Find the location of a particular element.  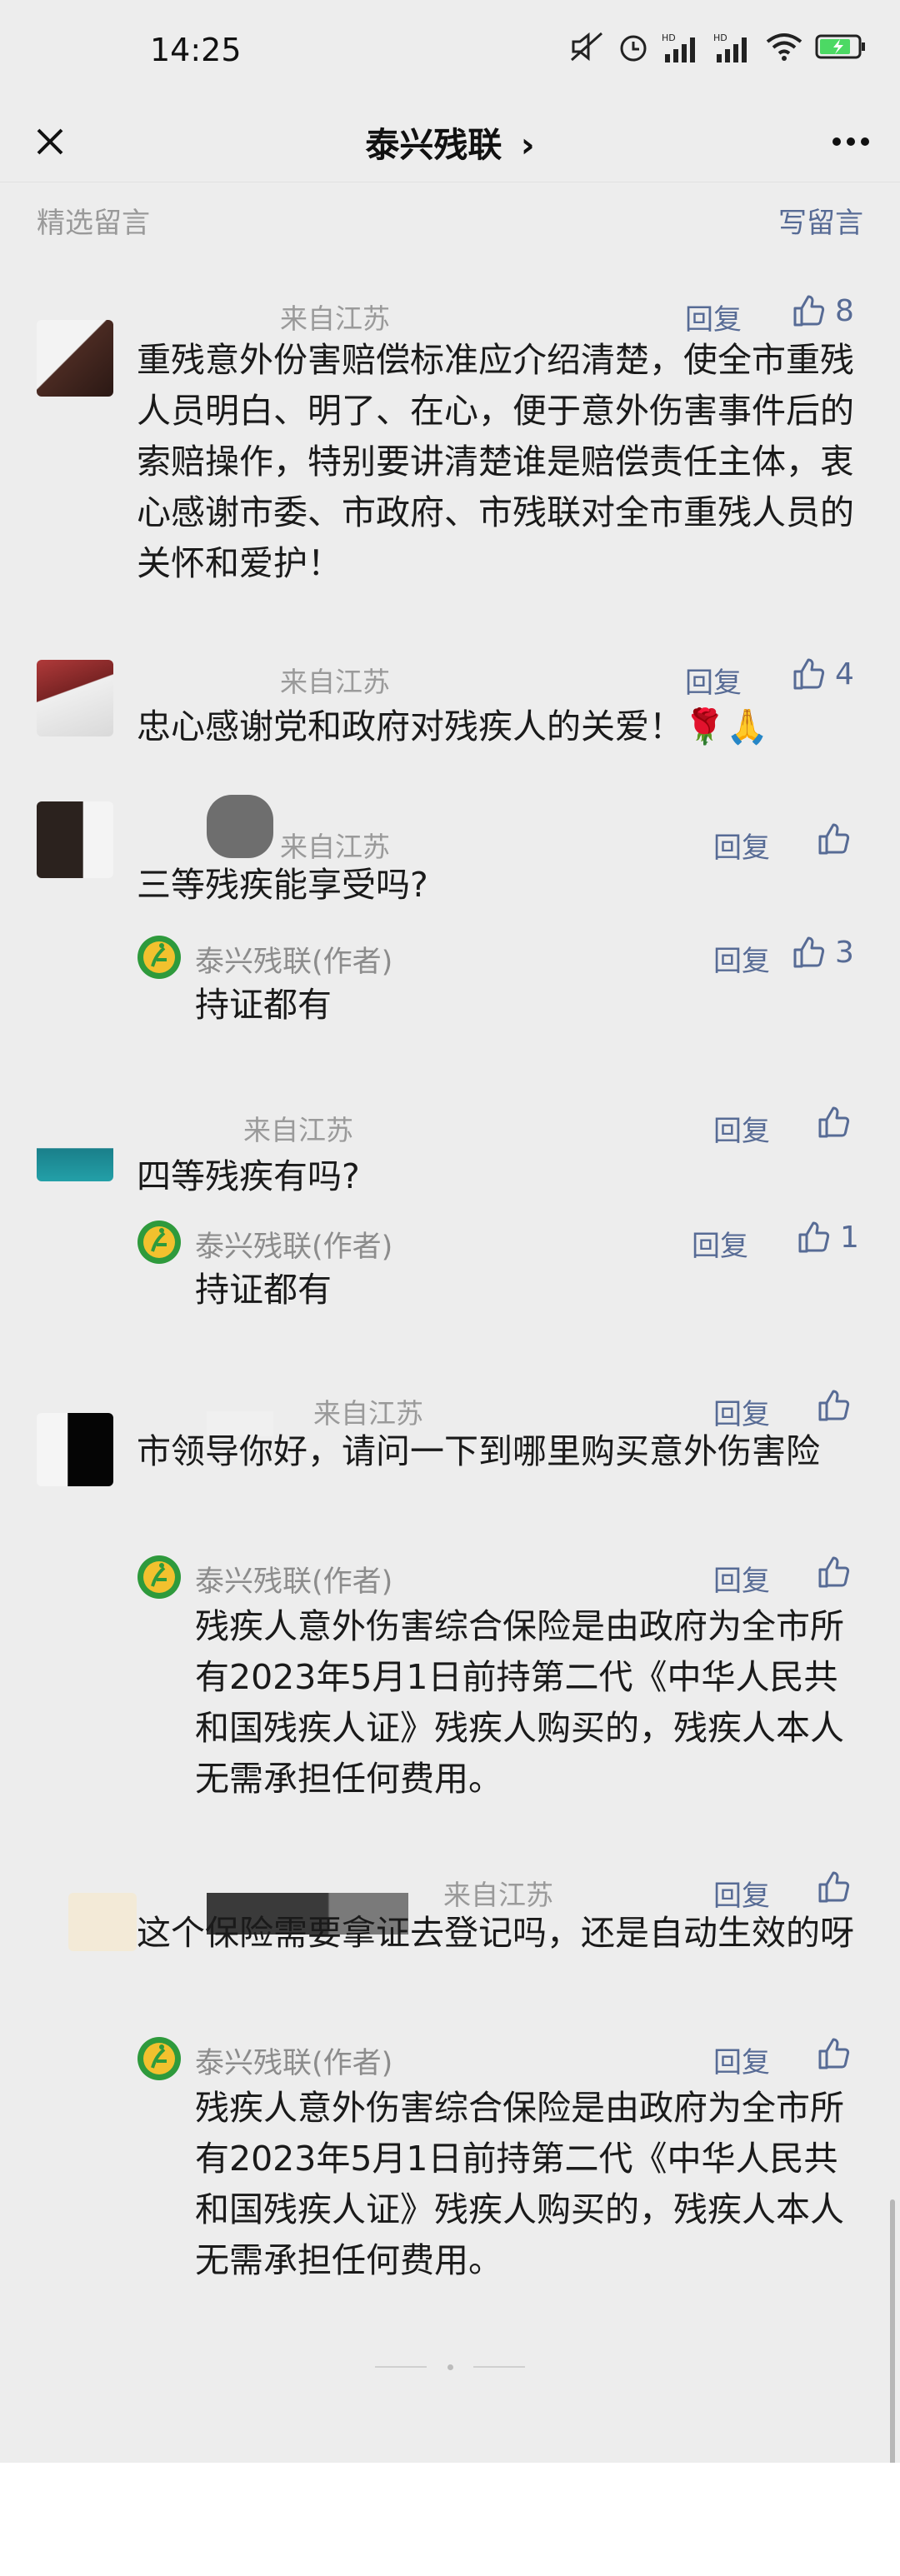

like-button: 4 is located at coordinates (823, 673).